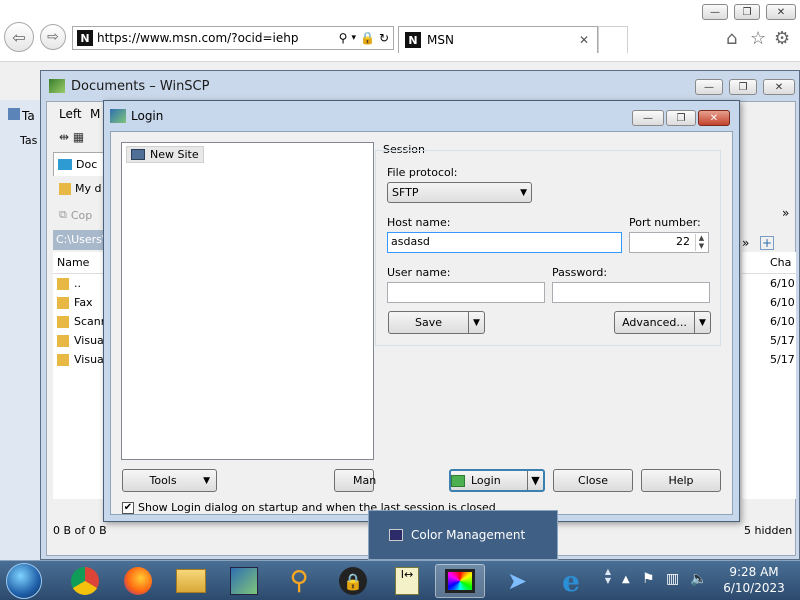 This screenshot has width=800, height=600. I want to click on back-button: ⇦, so click(19, 37).